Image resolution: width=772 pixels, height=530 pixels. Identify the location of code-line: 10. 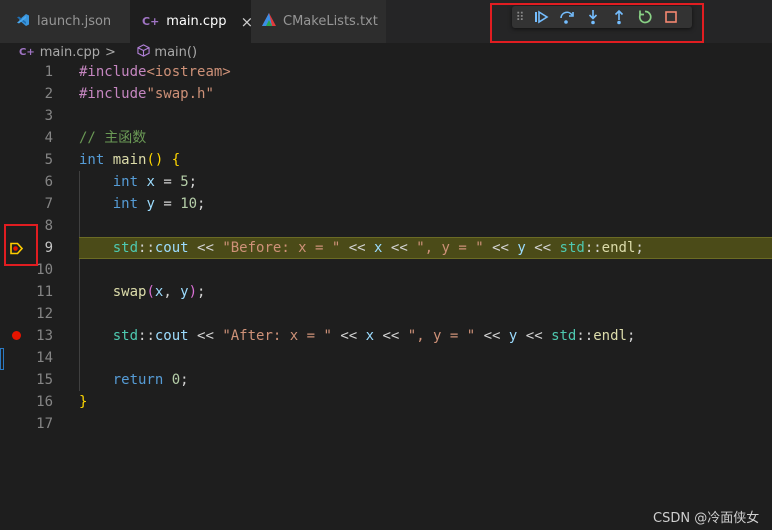
(386, 270).